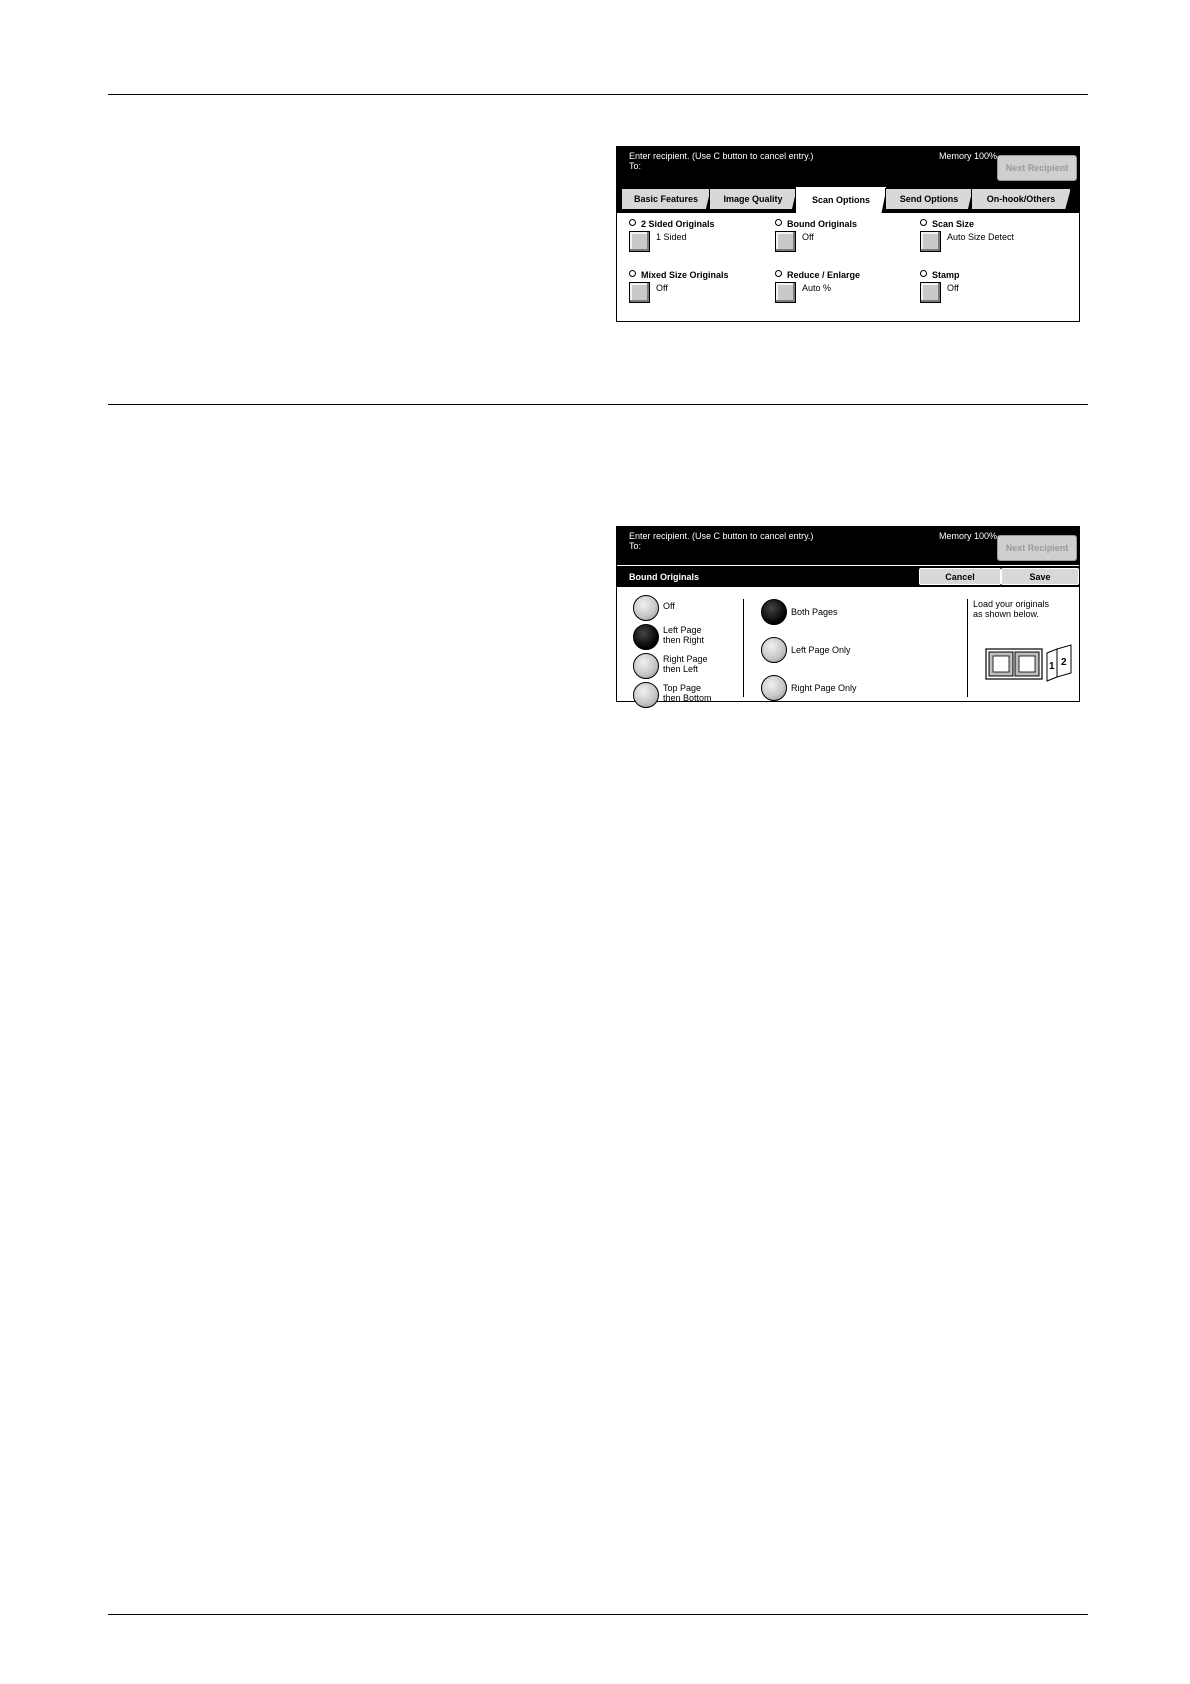  I want to click on radio-right-page-then-left-label: Right Page then Left, so click(685, 664).